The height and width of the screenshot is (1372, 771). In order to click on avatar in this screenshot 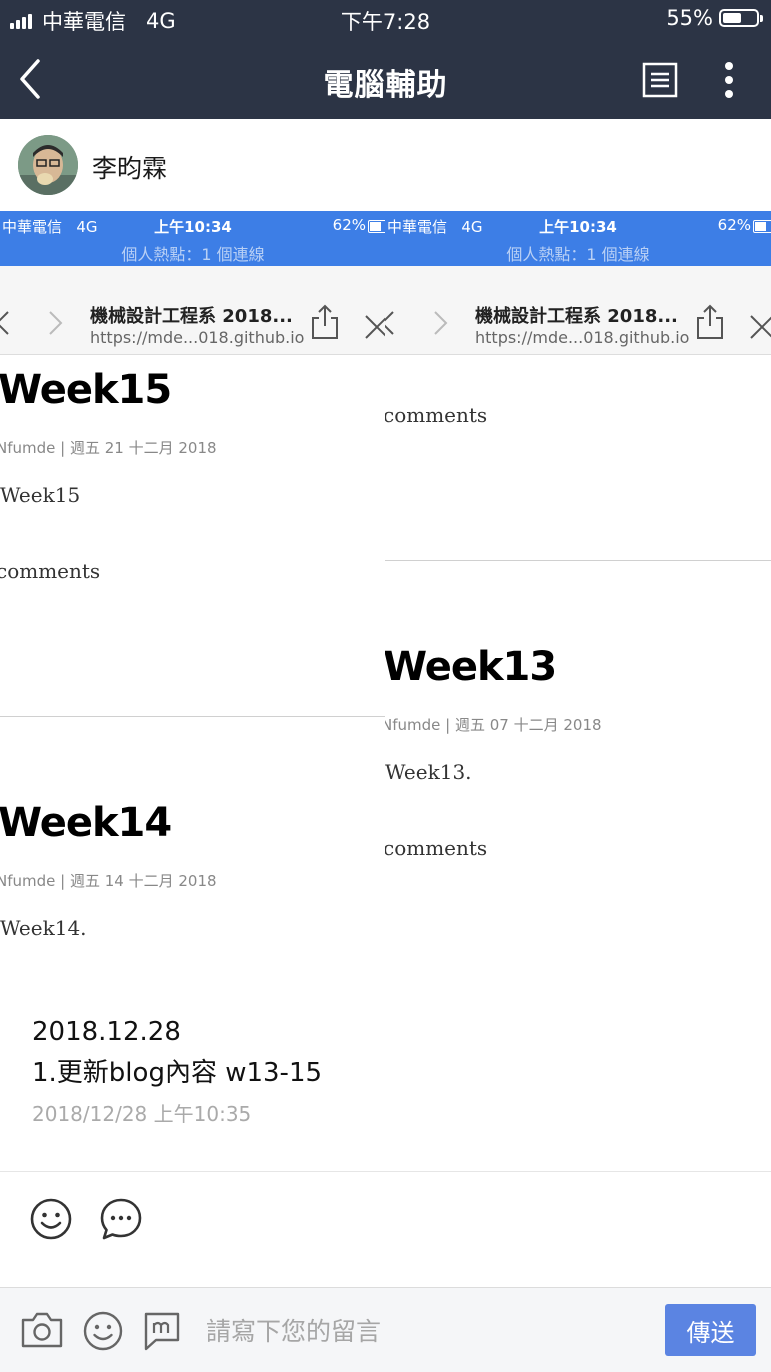, I will do `click(48, 165)`.